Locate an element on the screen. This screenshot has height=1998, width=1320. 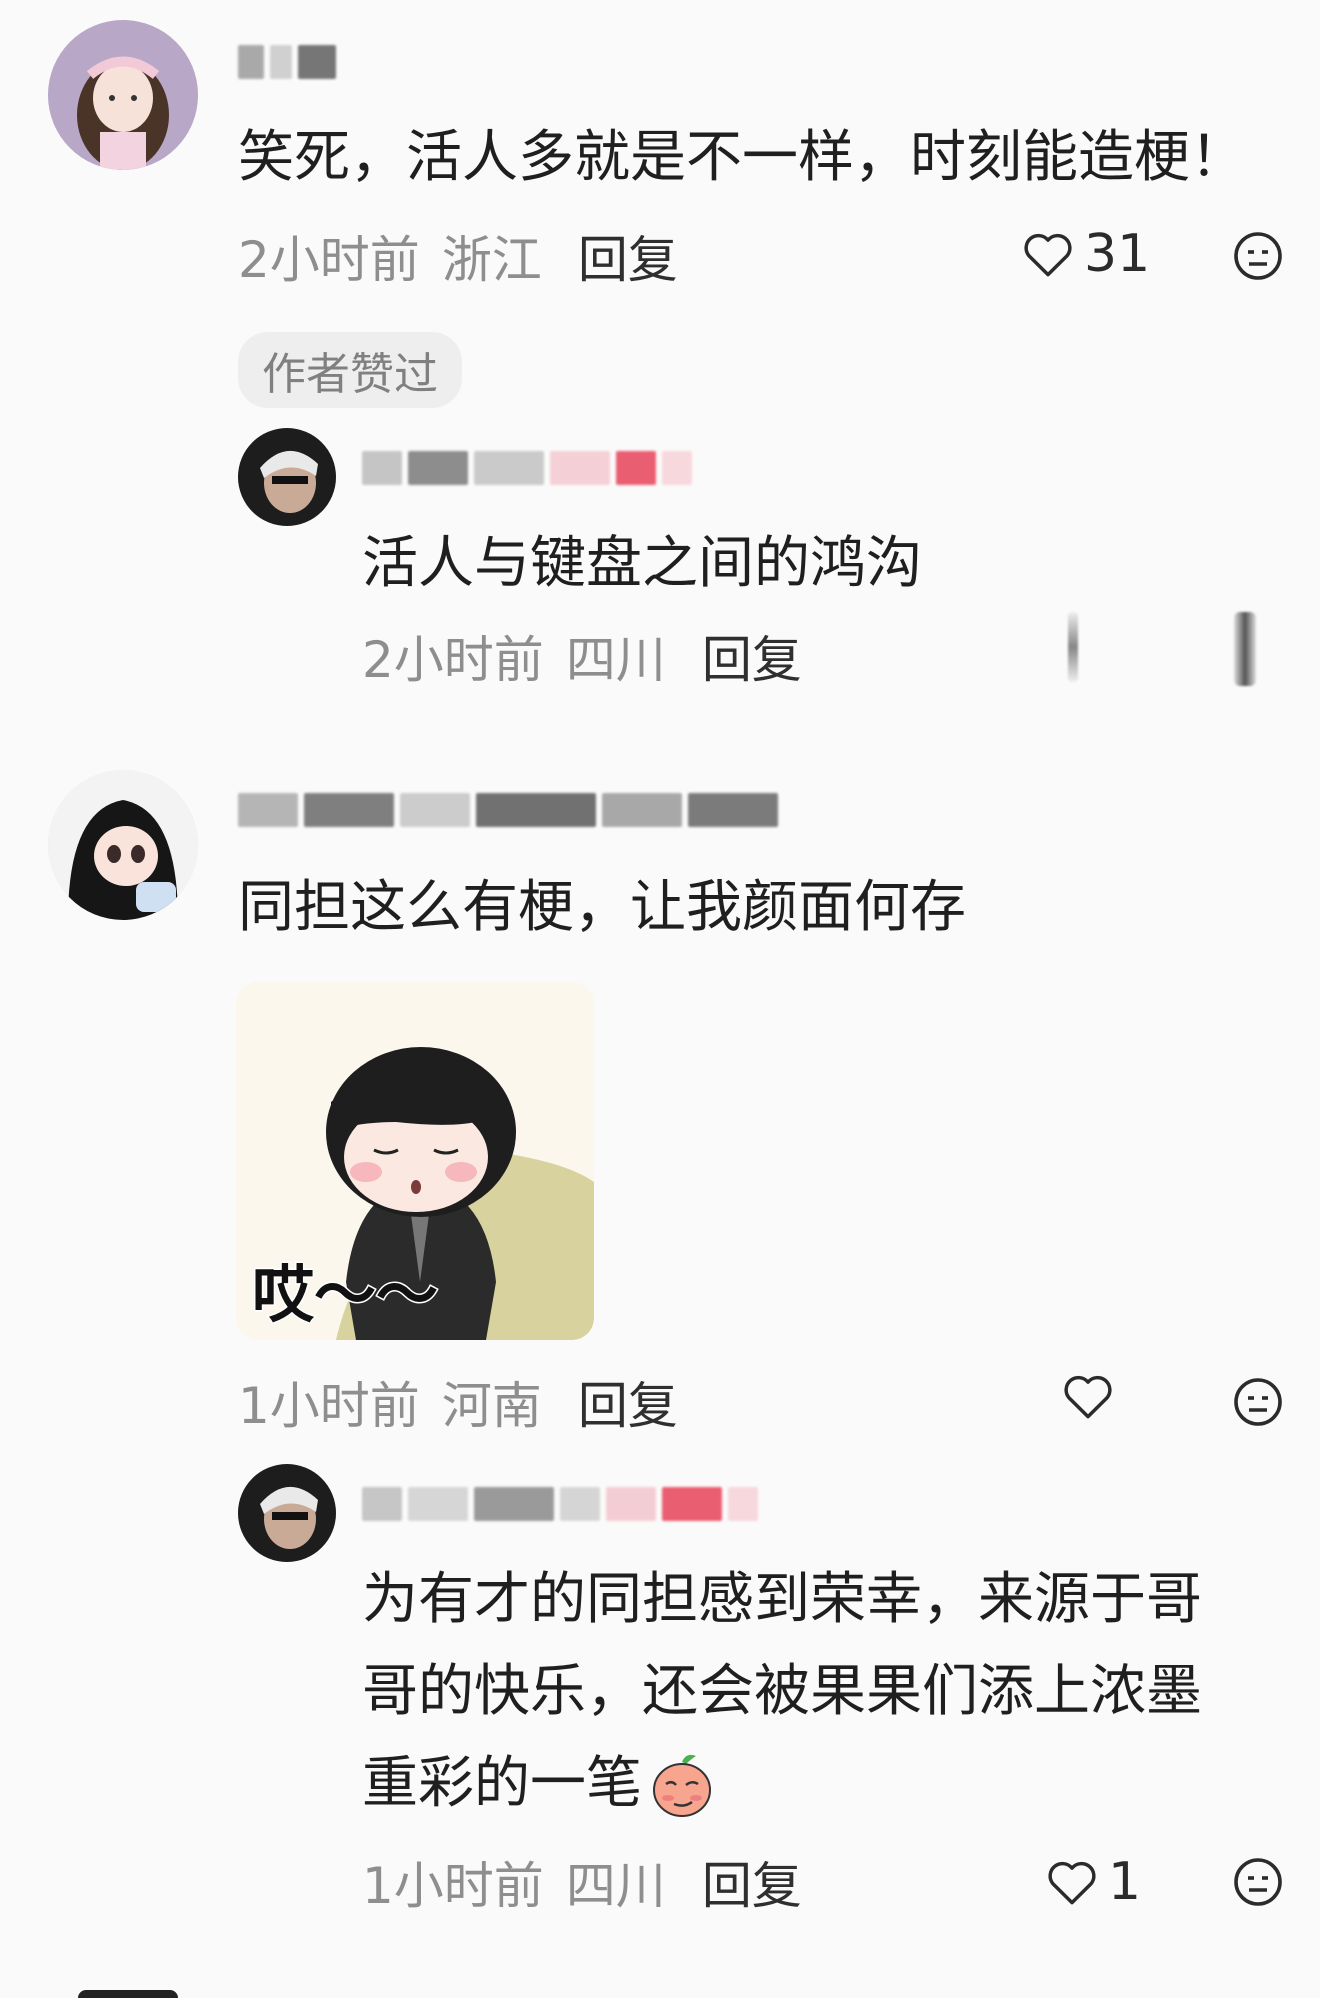
comment-location: 浙江 is located at coordinates (491, 260).